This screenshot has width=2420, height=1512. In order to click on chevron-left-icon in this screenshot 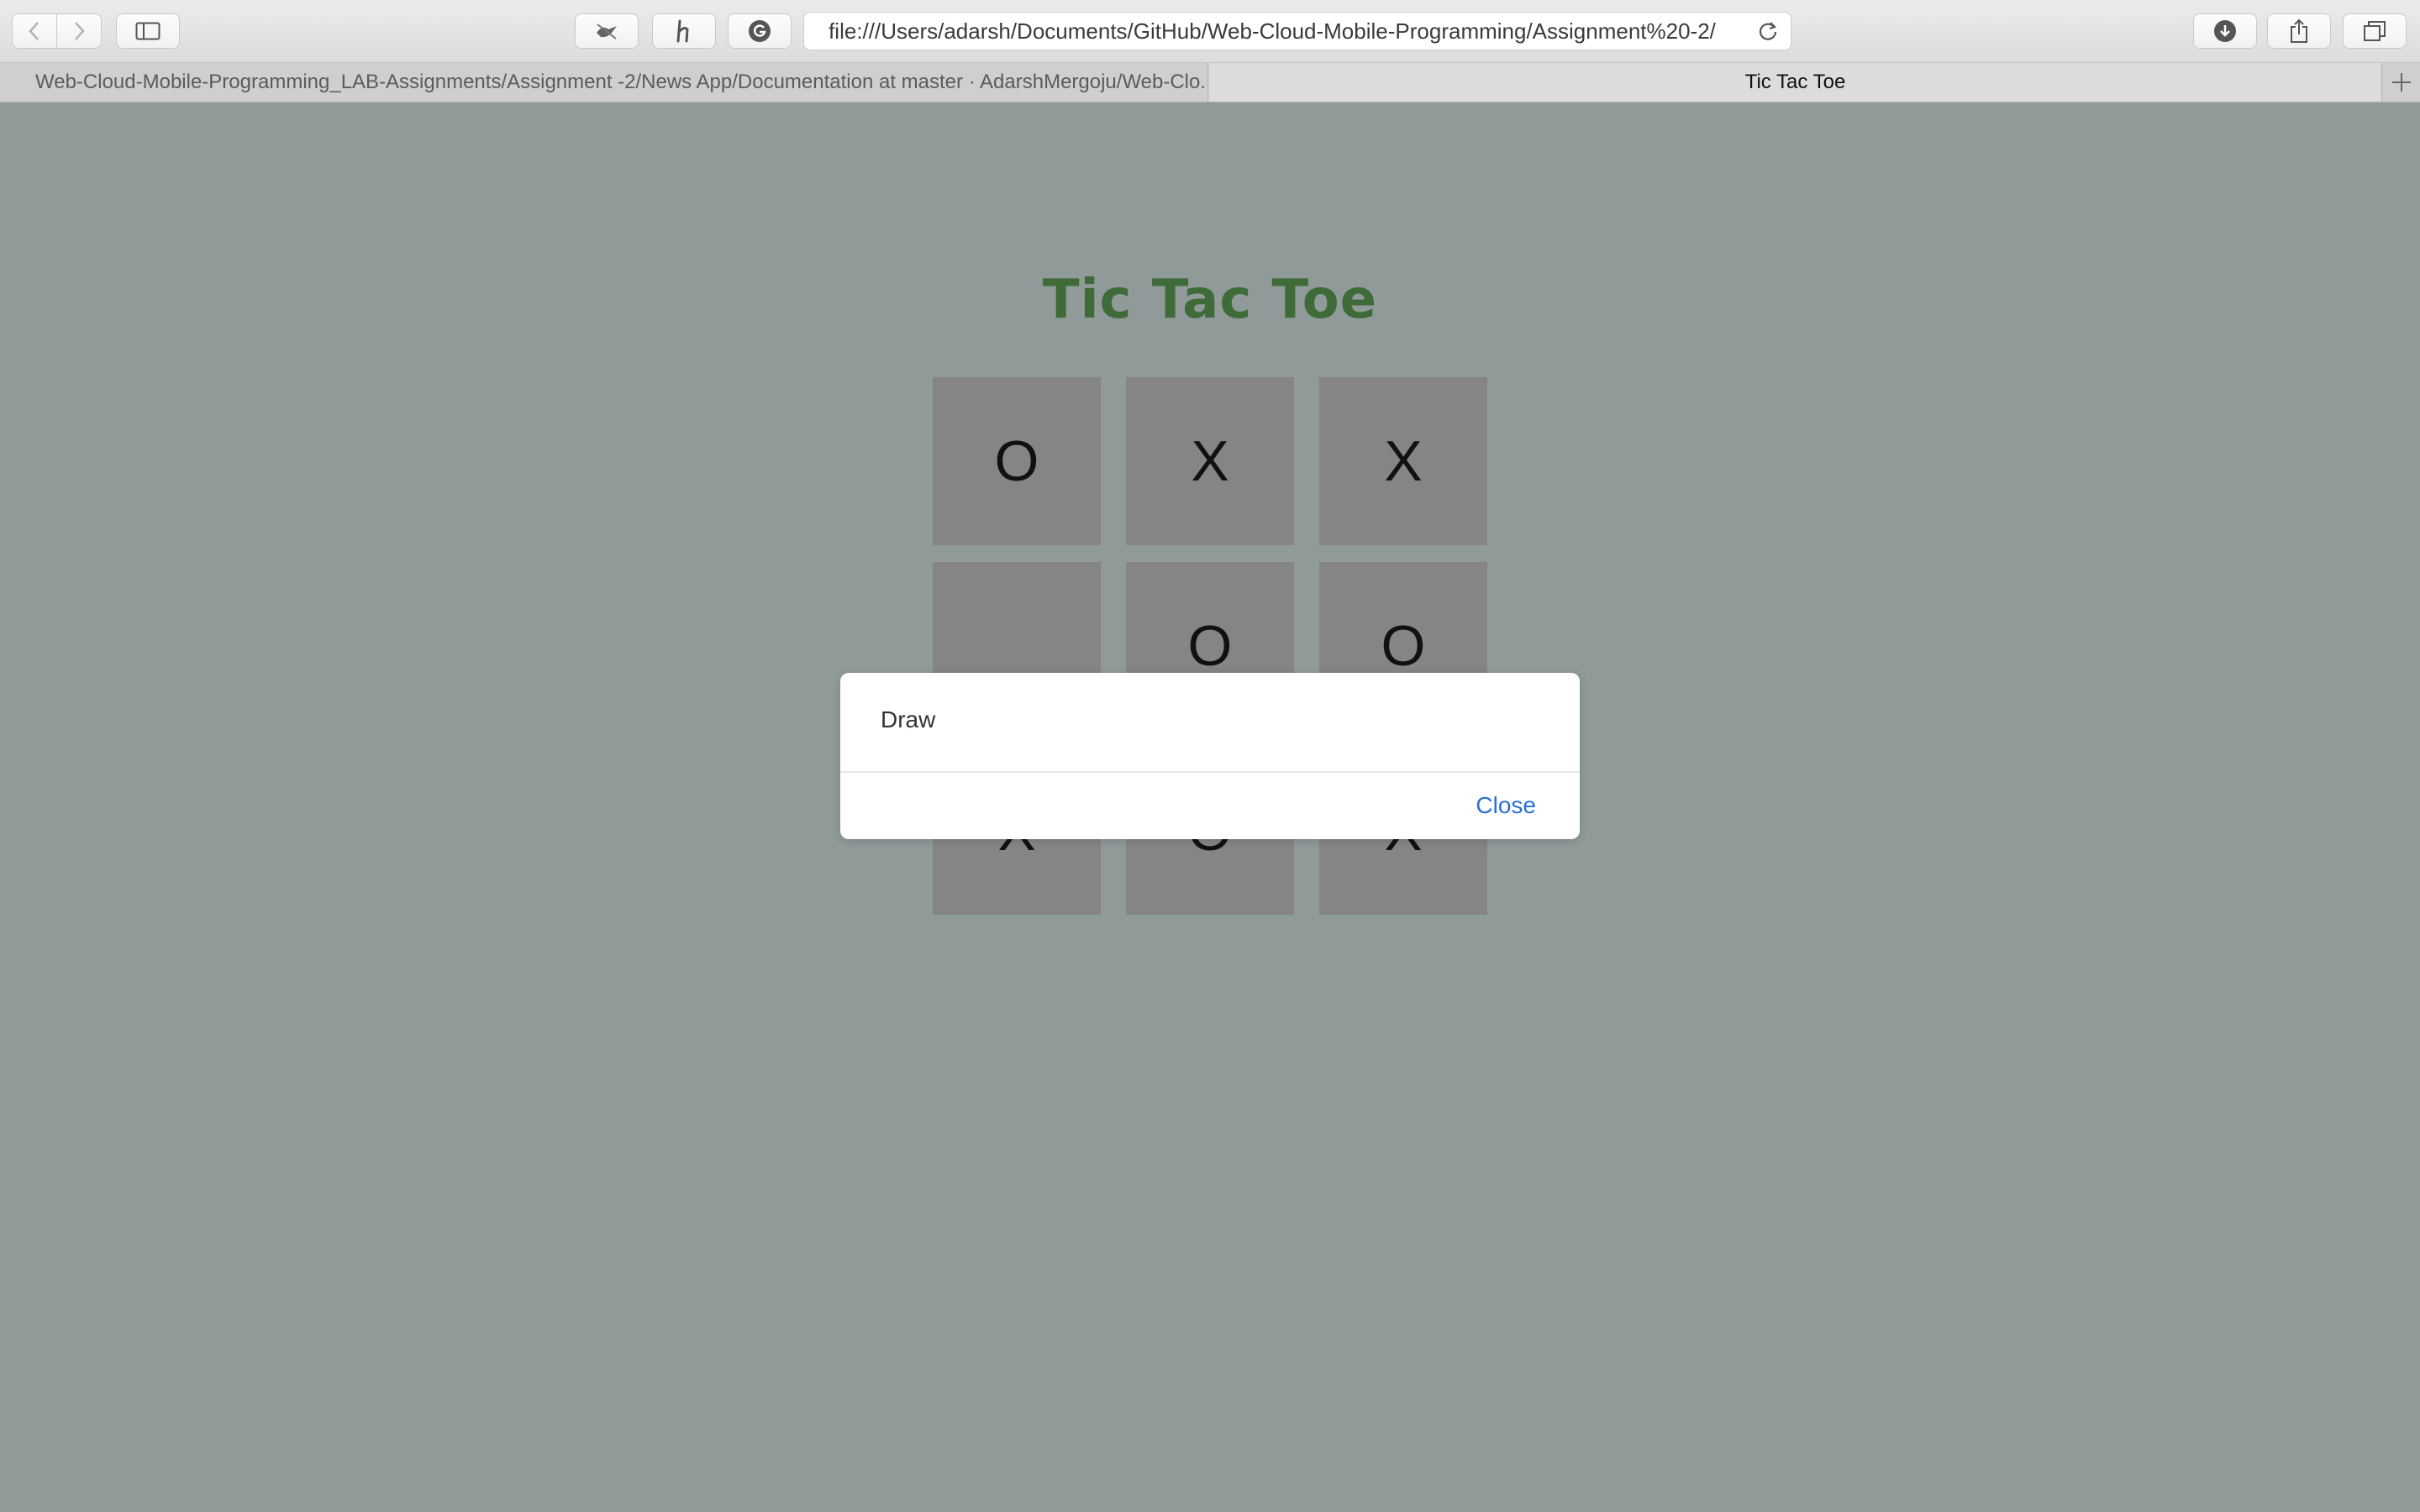, I will do `click(34, 31)`.